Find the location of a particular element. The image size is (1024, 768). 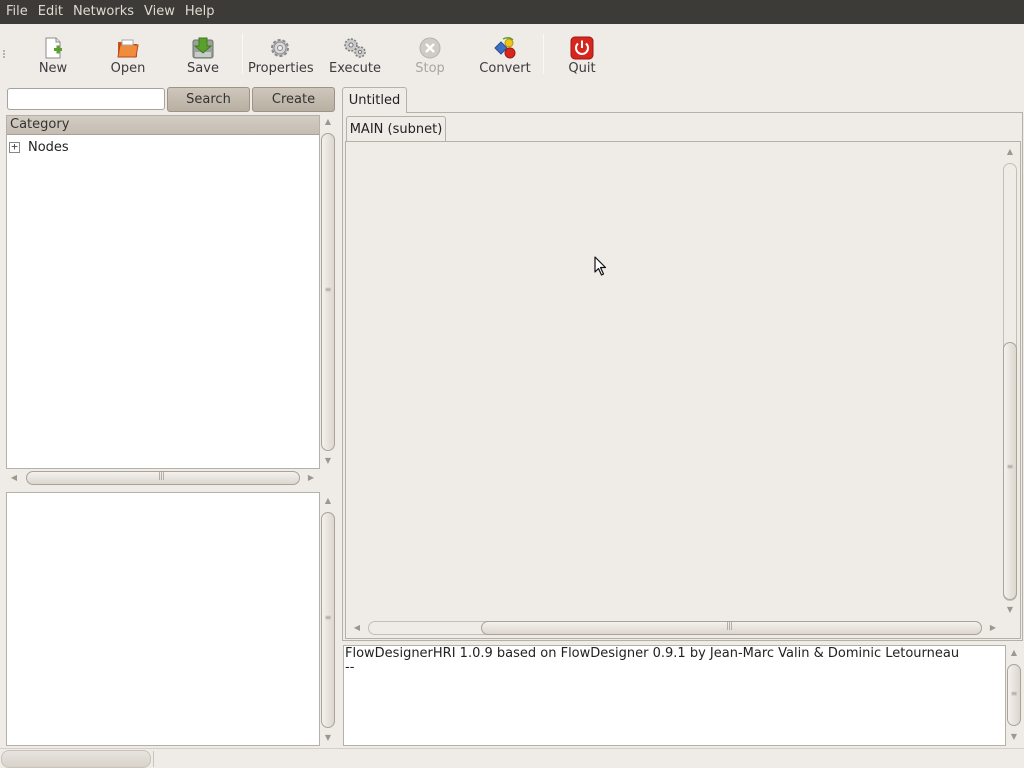

stop-button: Stop is located at coordinates (430, 56).